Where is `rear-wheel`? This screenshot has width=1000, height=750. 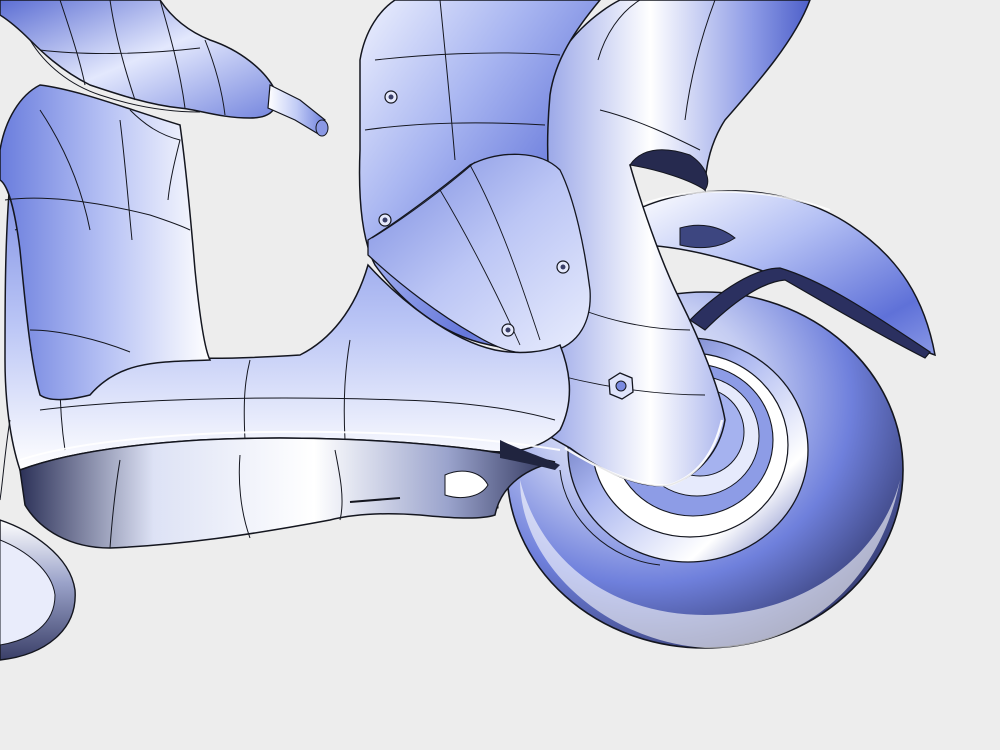 rear-wheel is located at coordinates (38, 590).